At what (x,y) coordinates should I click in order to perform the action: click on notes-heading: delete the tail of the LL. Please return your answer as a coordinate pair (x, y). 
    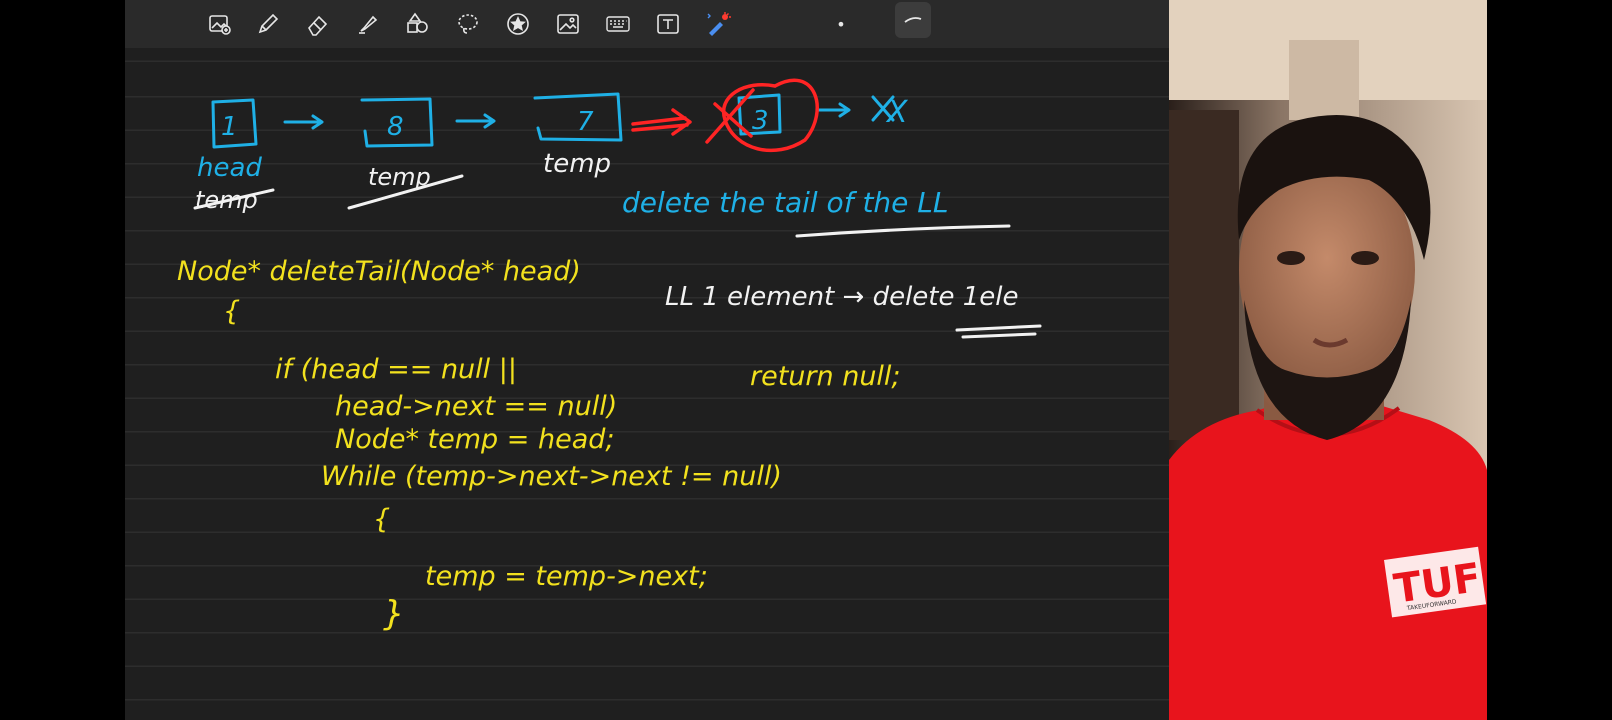
    Looking at the image, I should click on (785, 202).